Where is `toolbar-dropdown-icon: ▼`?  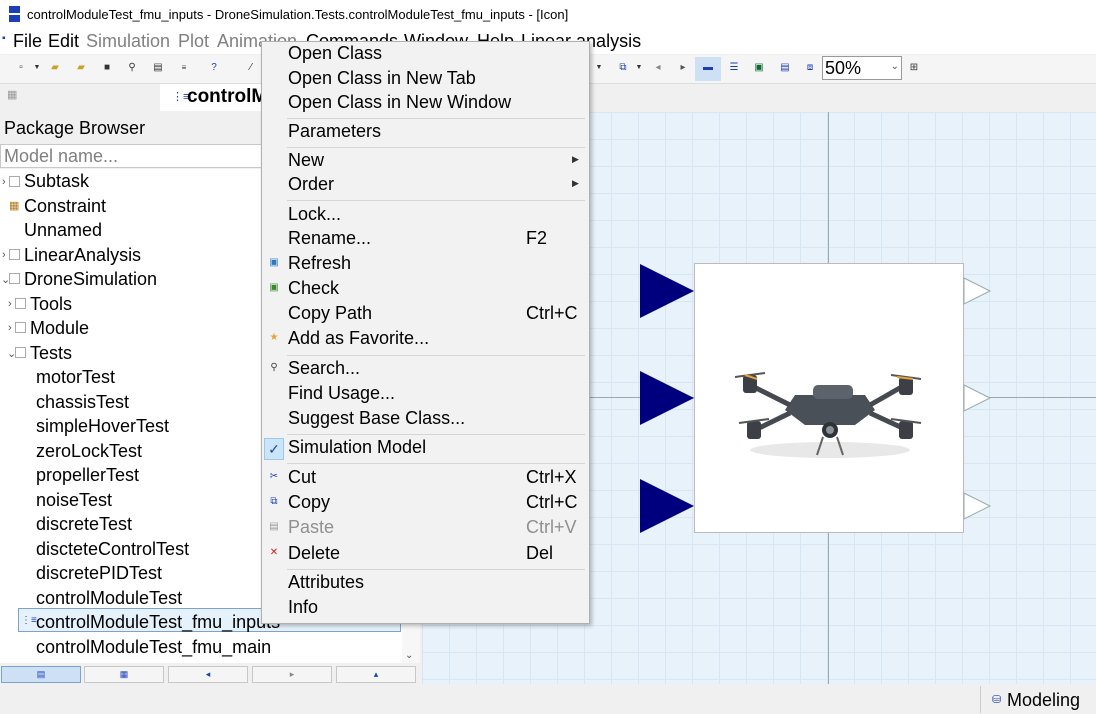 toolbar-dropdown-icon: ▼ is located at coordinates (599, 68).